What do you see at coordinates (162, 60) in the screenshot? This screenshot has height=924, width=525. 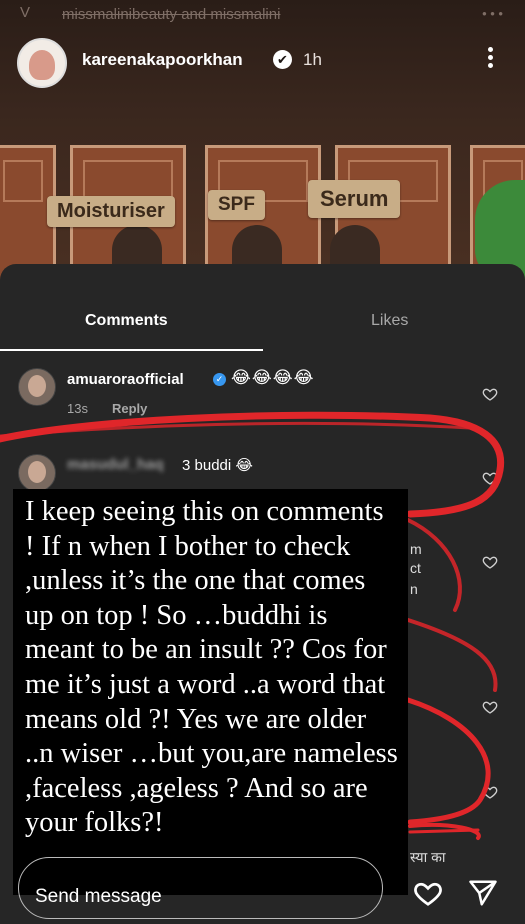 I see `author-name: kareenakapoorkhan` at bounding box center [162, 60].